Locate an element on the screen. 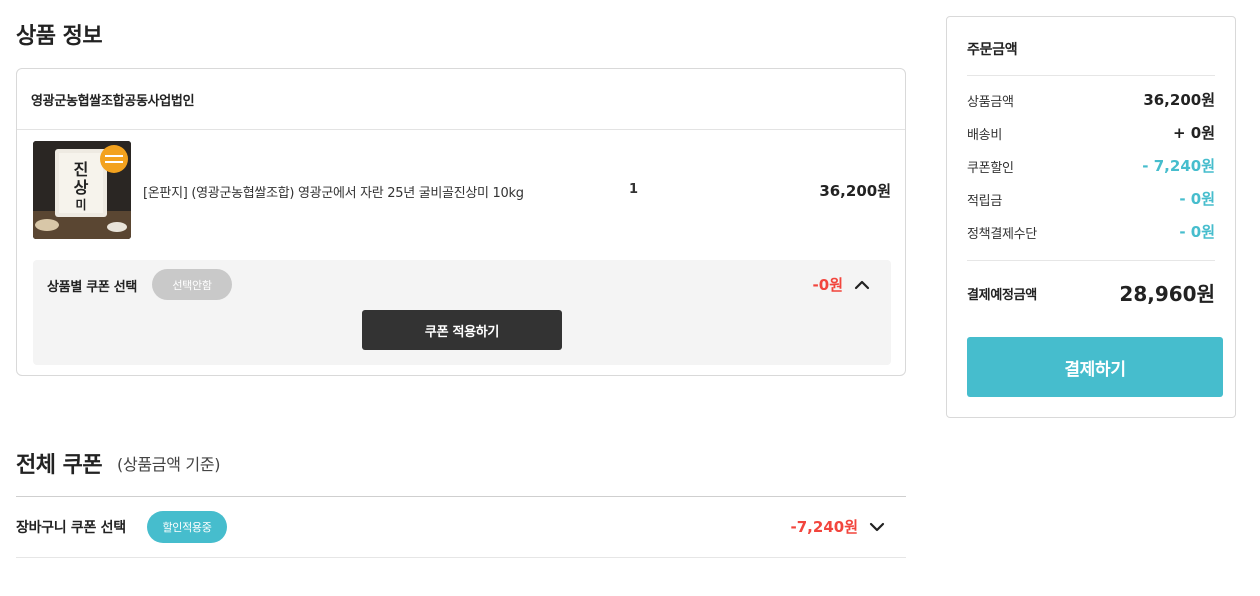  chevron-up-icon is located at coordinates (862, 285).